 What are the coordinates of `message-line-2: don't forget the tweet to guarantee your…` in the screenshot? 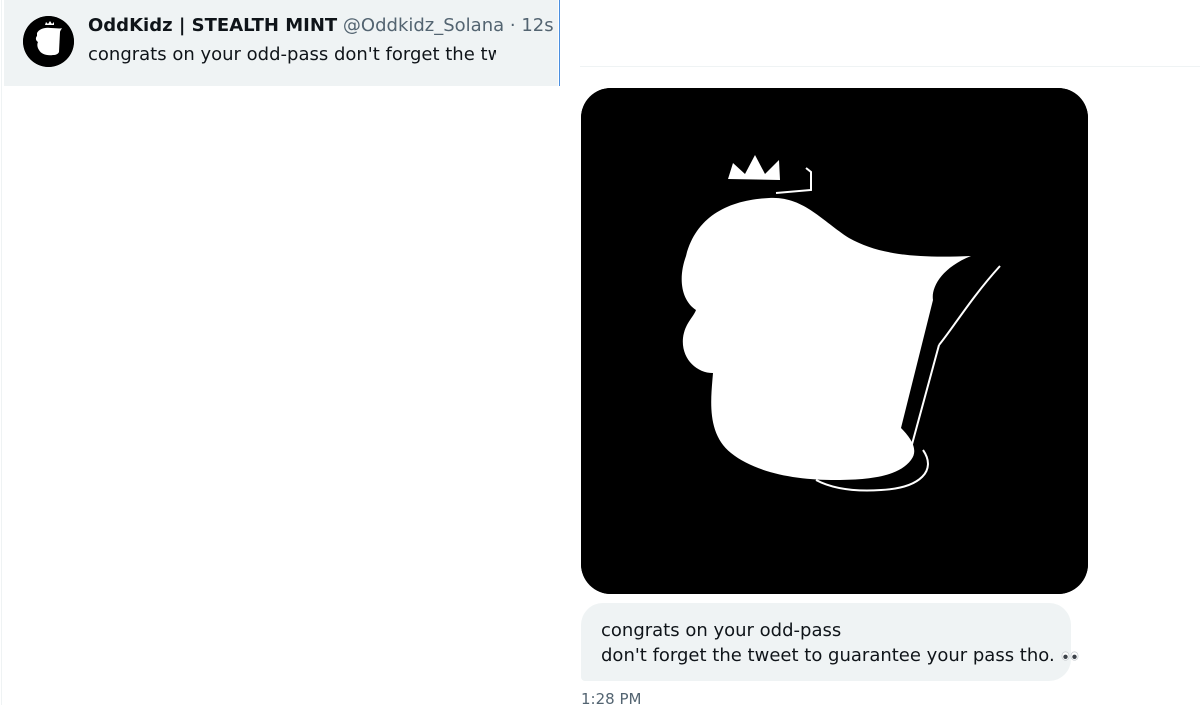 It's located at (840, 655).